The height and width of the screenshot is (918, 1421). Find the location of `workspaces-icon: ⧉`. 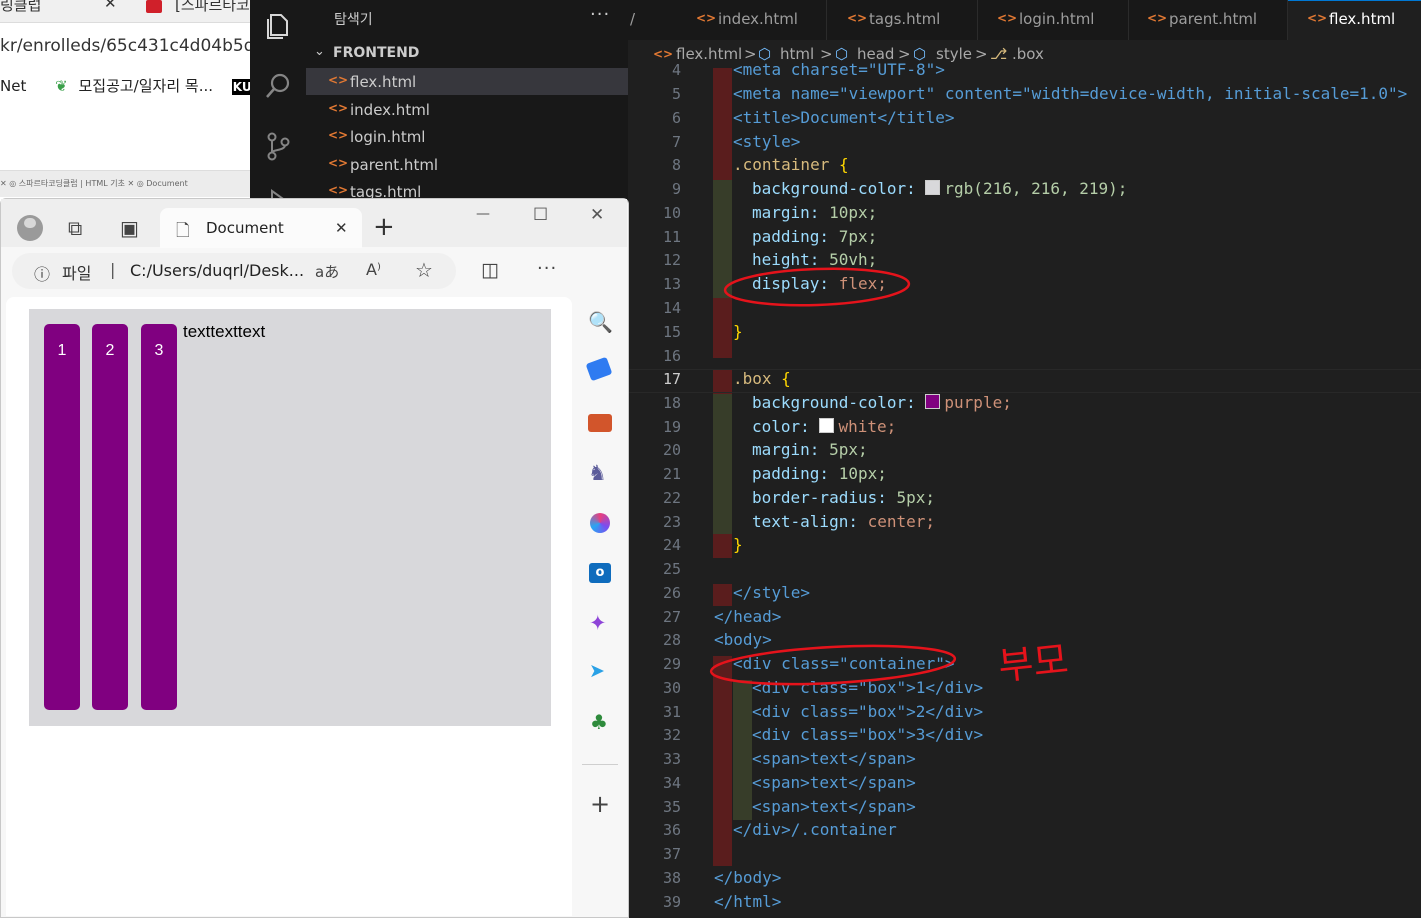

workspaces-icon: ⧉ is located at coordinates (75, 228).